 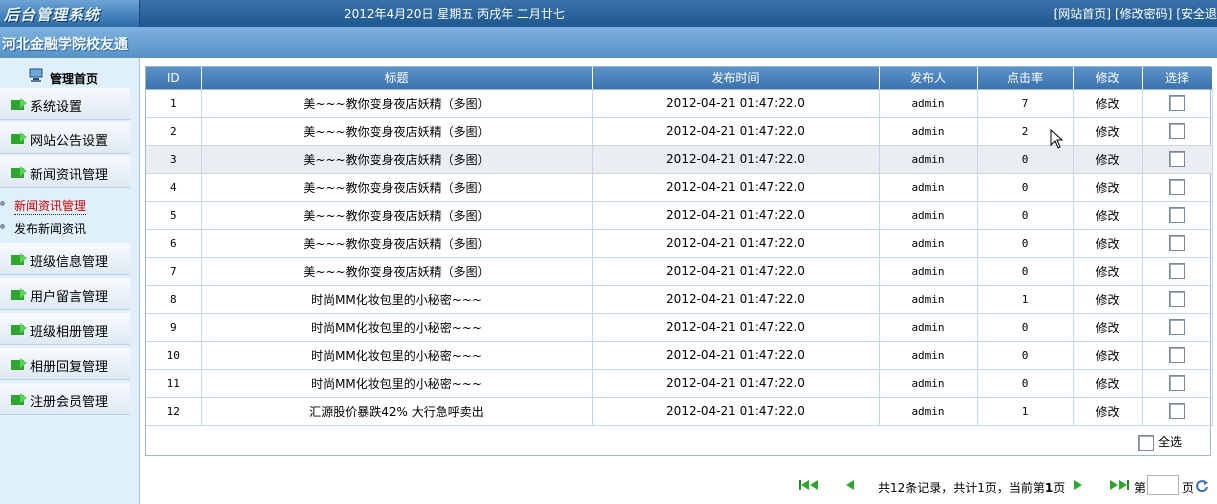 What do you see at coordinates (1082, 14) in the screenshot?
I see `site-home-link: [网站首页]` at bounding box center [1082, 14].